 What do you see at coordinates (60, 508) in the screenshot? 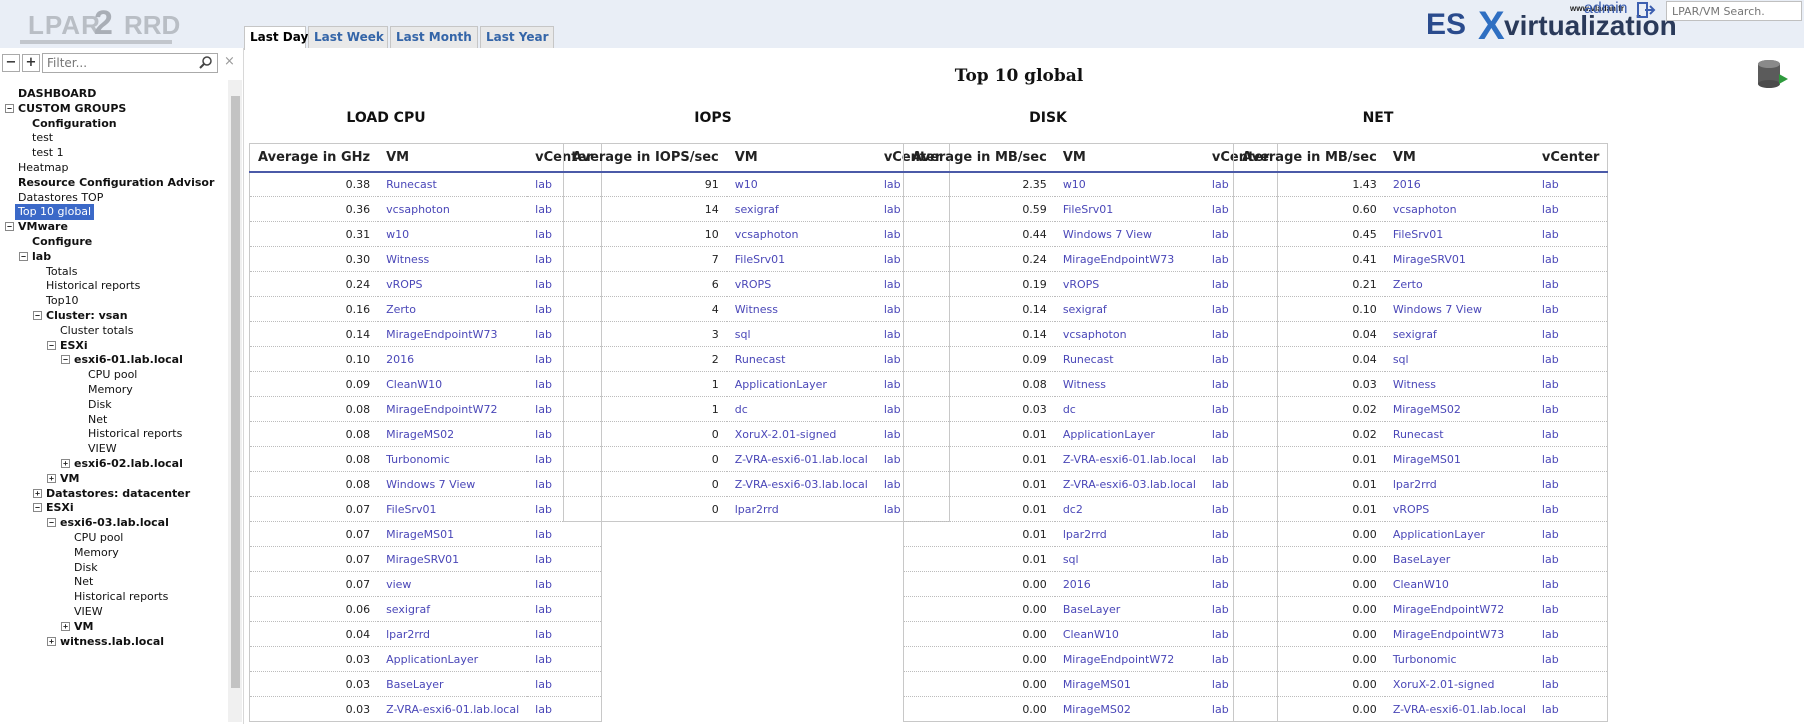
I see `tree-item: ESXi` at bounding box center [60, 508].